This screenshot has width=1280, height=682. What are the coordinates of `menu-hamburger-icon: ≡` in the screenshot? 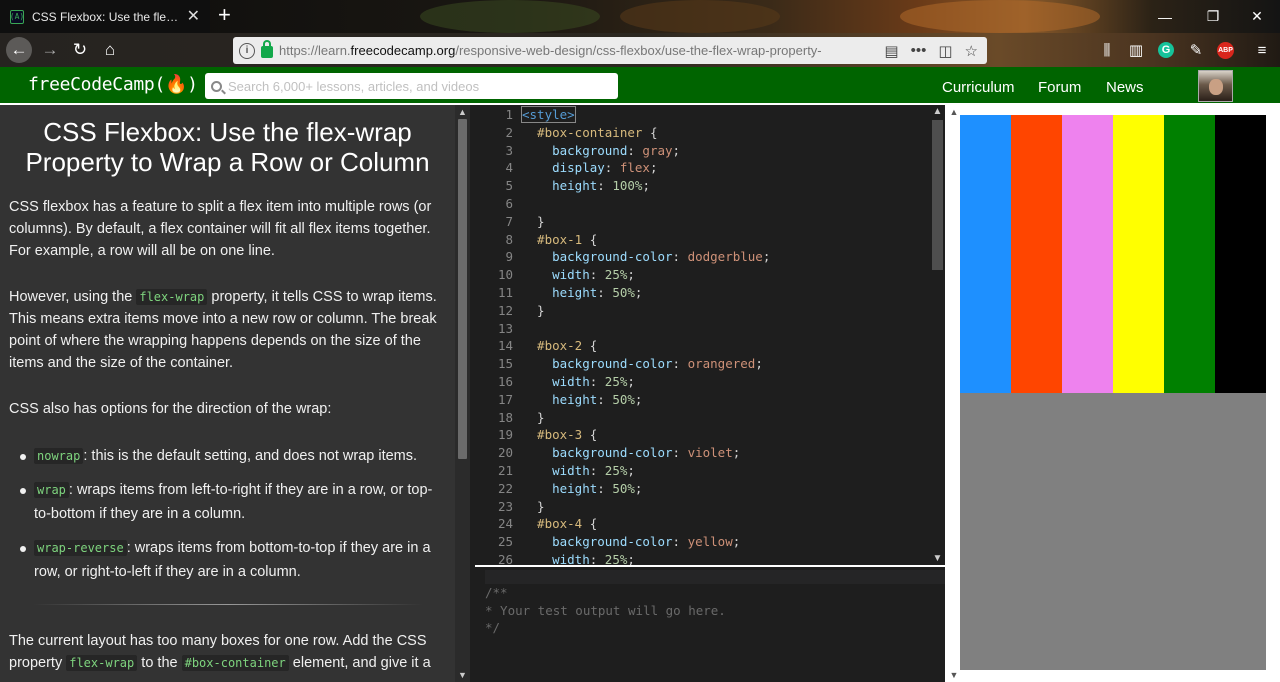 It's located at (1262, 50).